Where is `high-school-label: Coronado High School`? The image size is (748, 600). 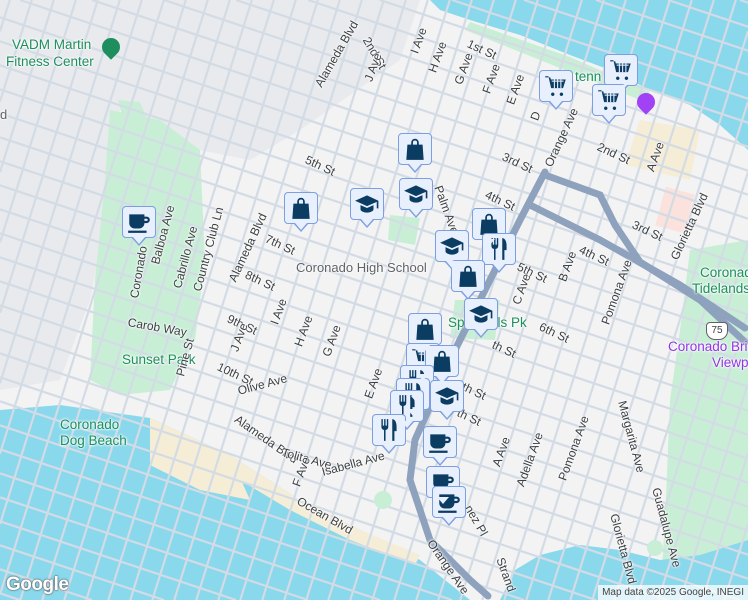
high-school-label: Coronado High School is located at coordinates (361, 267).